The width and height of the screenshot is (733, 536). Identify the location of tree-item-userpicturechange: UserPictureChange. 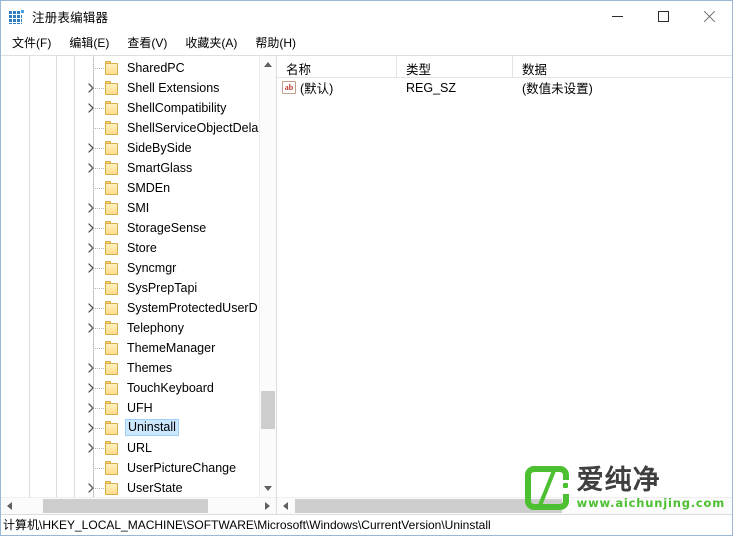
(130, 468).